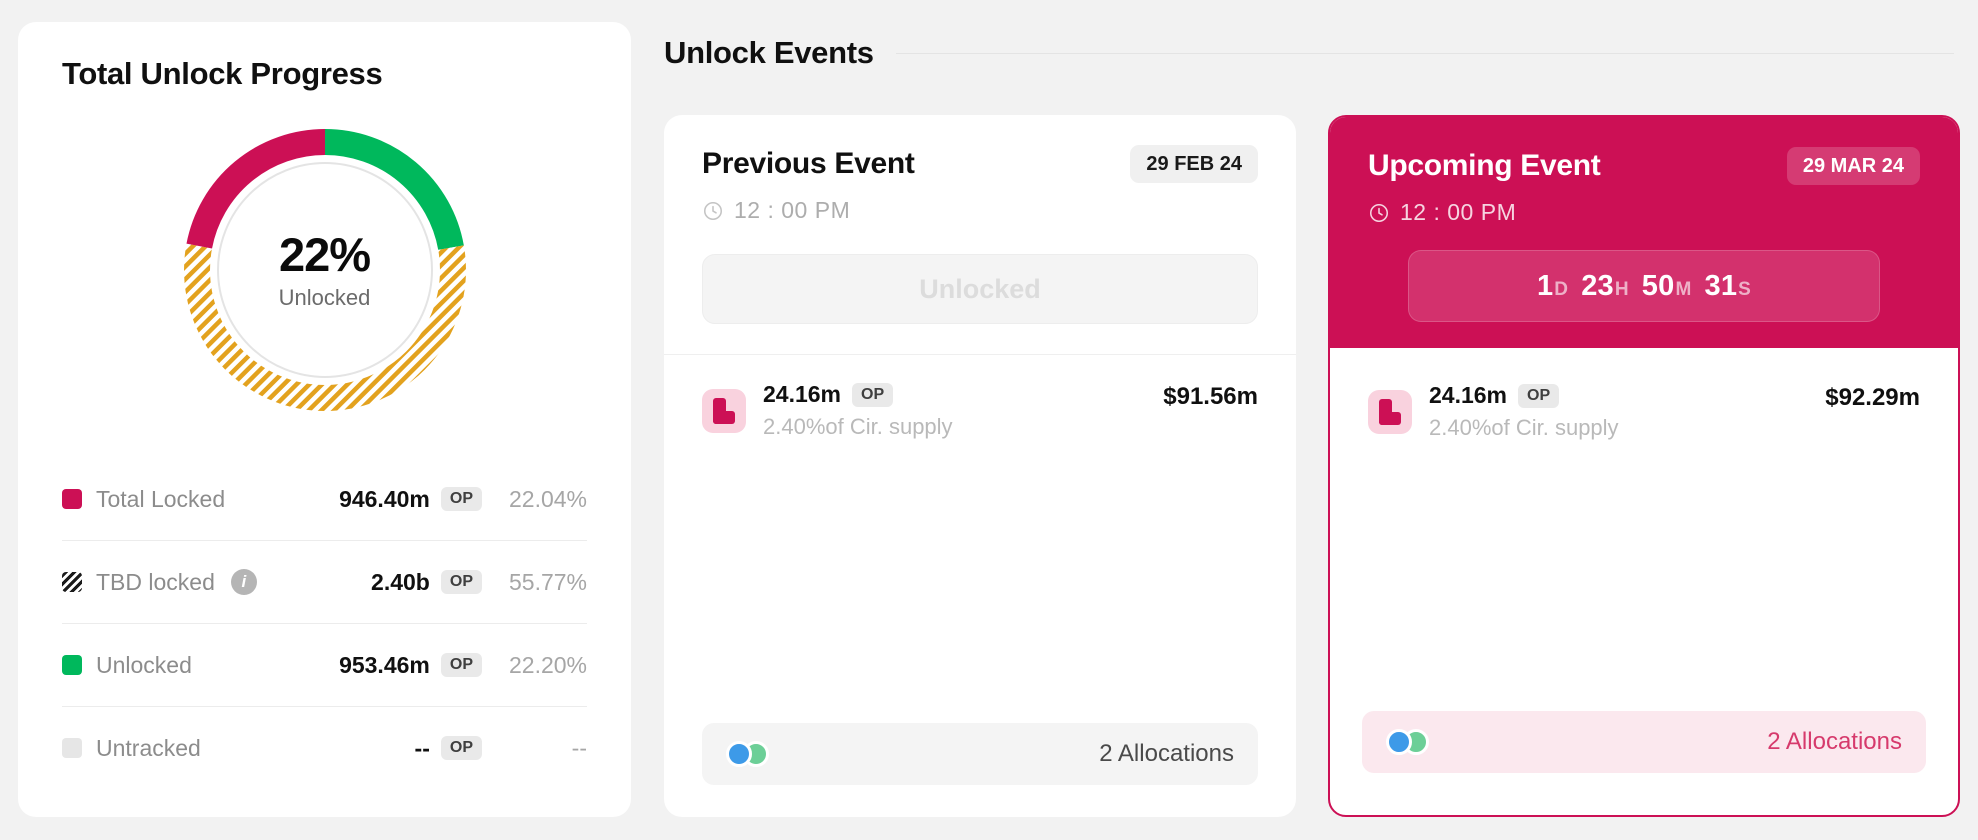  I want to click on previous-event-token-row: 24.16m OP 2.40%of Cir. supply $91.56m, so click(980, 397).